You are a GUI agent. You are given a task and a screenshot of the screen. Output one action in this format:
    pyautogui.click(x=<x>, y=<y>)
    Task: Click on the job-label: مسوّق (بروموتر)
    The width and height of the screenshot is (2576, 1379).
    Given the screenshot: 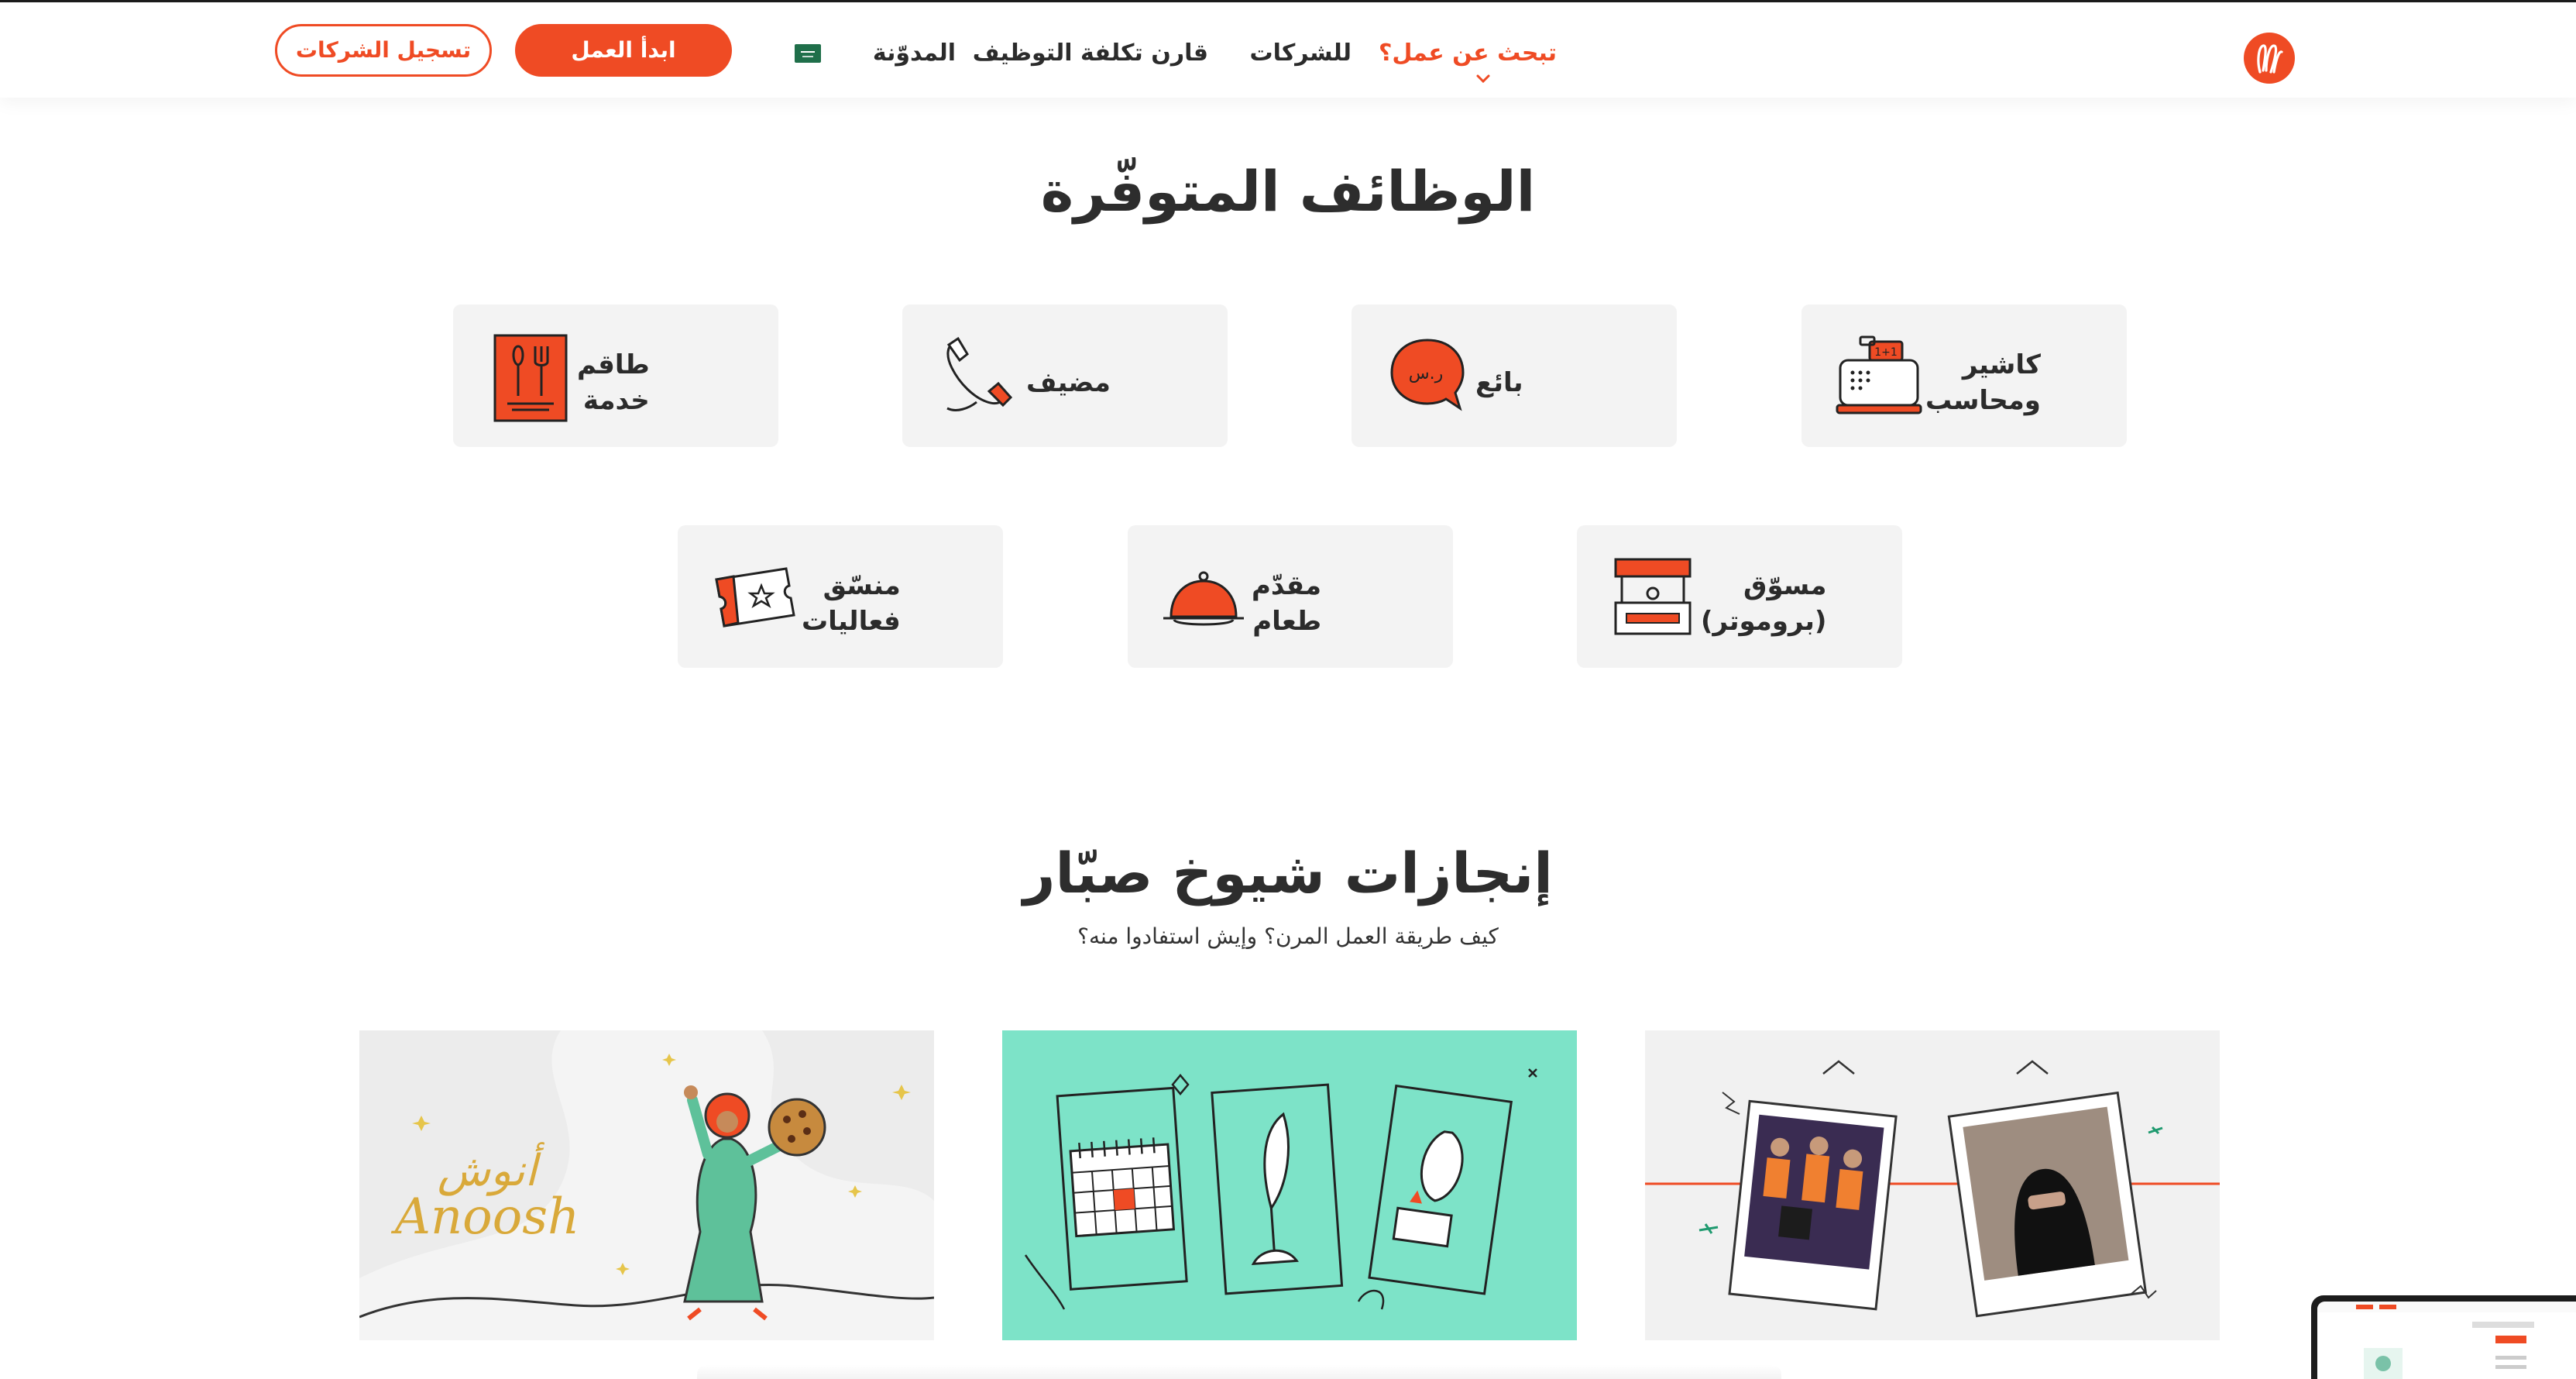 What is the action you would take?
    pyautogui.click(x=1764, y=603)
    